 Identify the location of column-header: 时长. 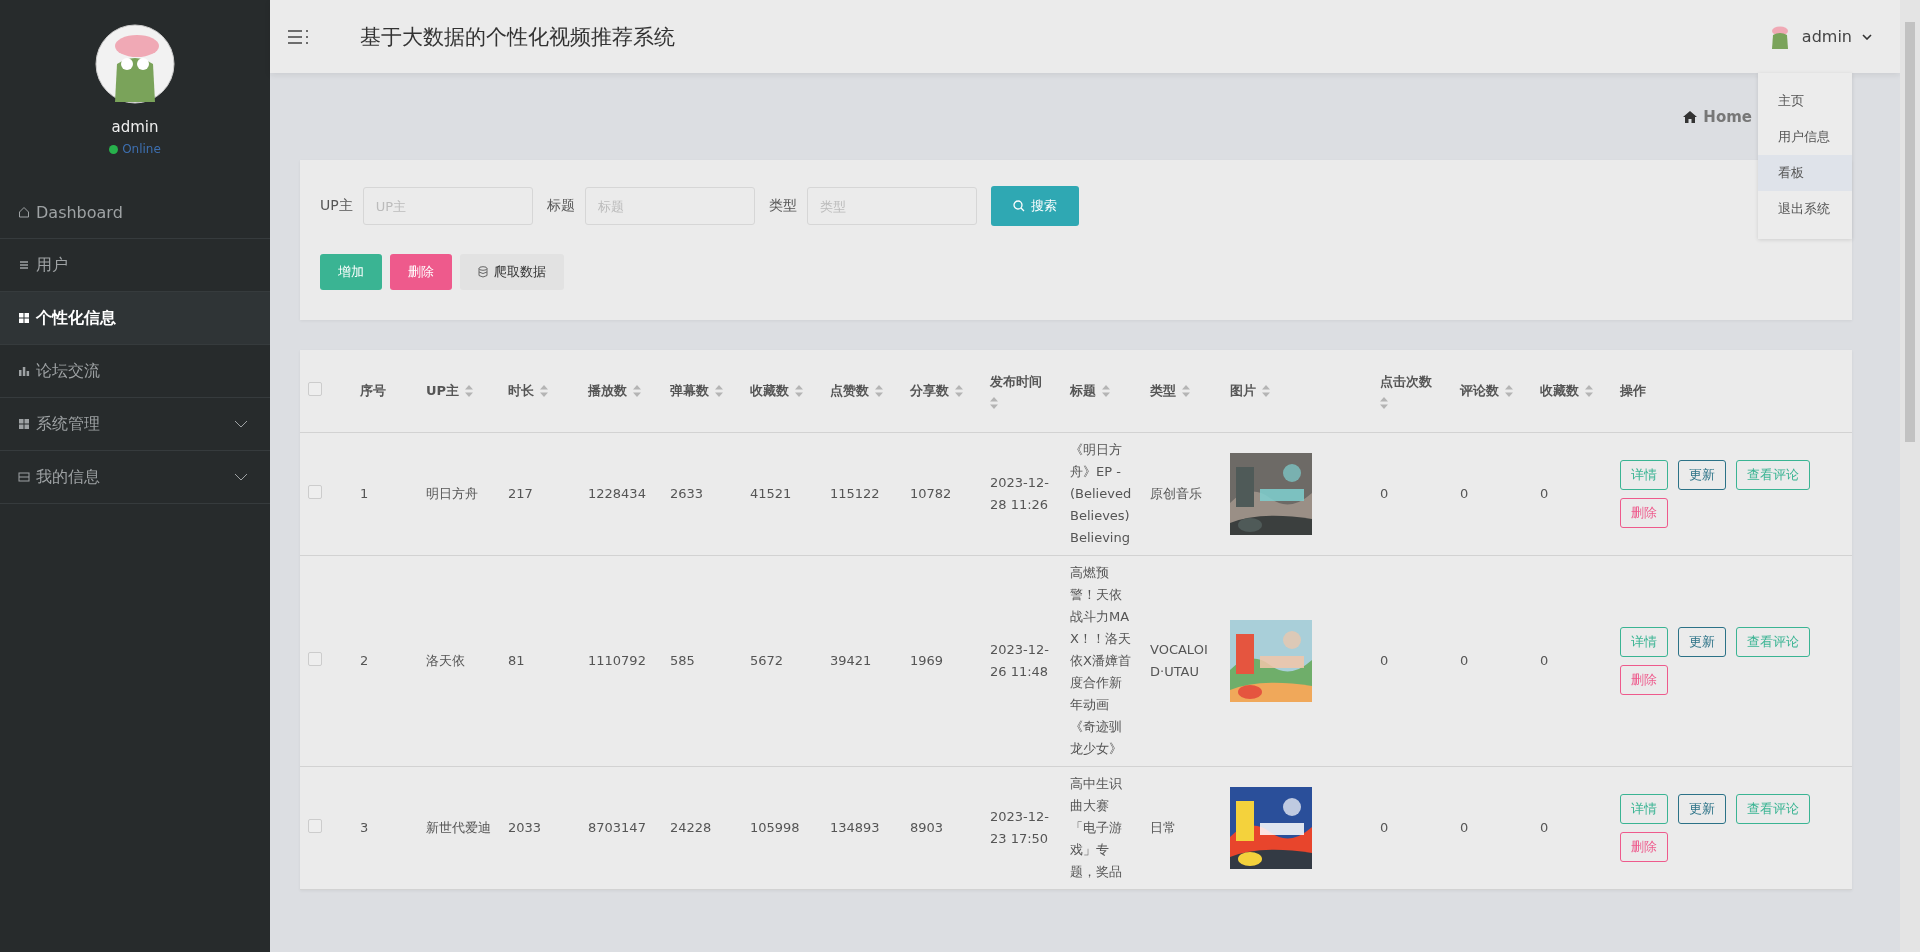
(521, 390).